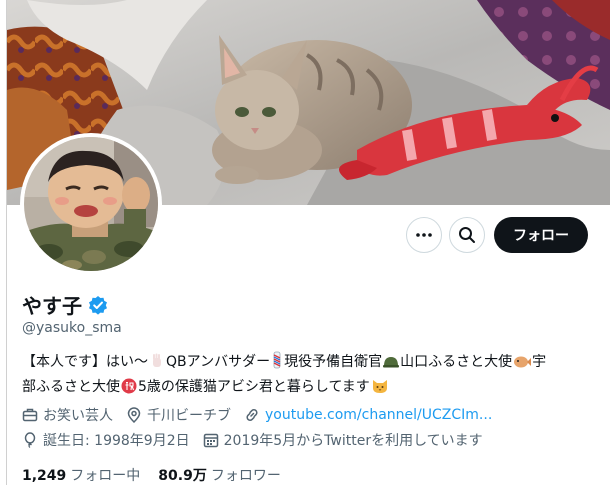  Describe the element at coordinates (333, 362) in the screenshot. I see `bio-text-3: 現役予備自衛官` at that location.